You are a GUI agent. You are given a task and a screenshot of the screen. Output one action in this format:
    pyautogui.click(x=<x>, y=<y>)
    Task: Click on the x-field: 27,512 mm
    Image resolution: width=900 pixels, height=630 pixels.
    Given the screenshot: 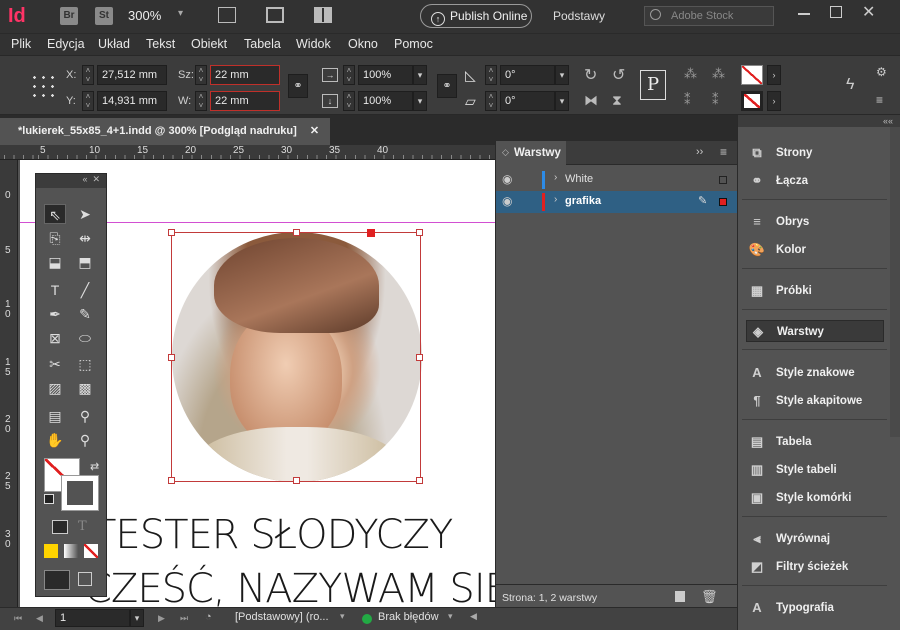 What is the action you would take?
    pyautogui.click(x=132, y=75)
    